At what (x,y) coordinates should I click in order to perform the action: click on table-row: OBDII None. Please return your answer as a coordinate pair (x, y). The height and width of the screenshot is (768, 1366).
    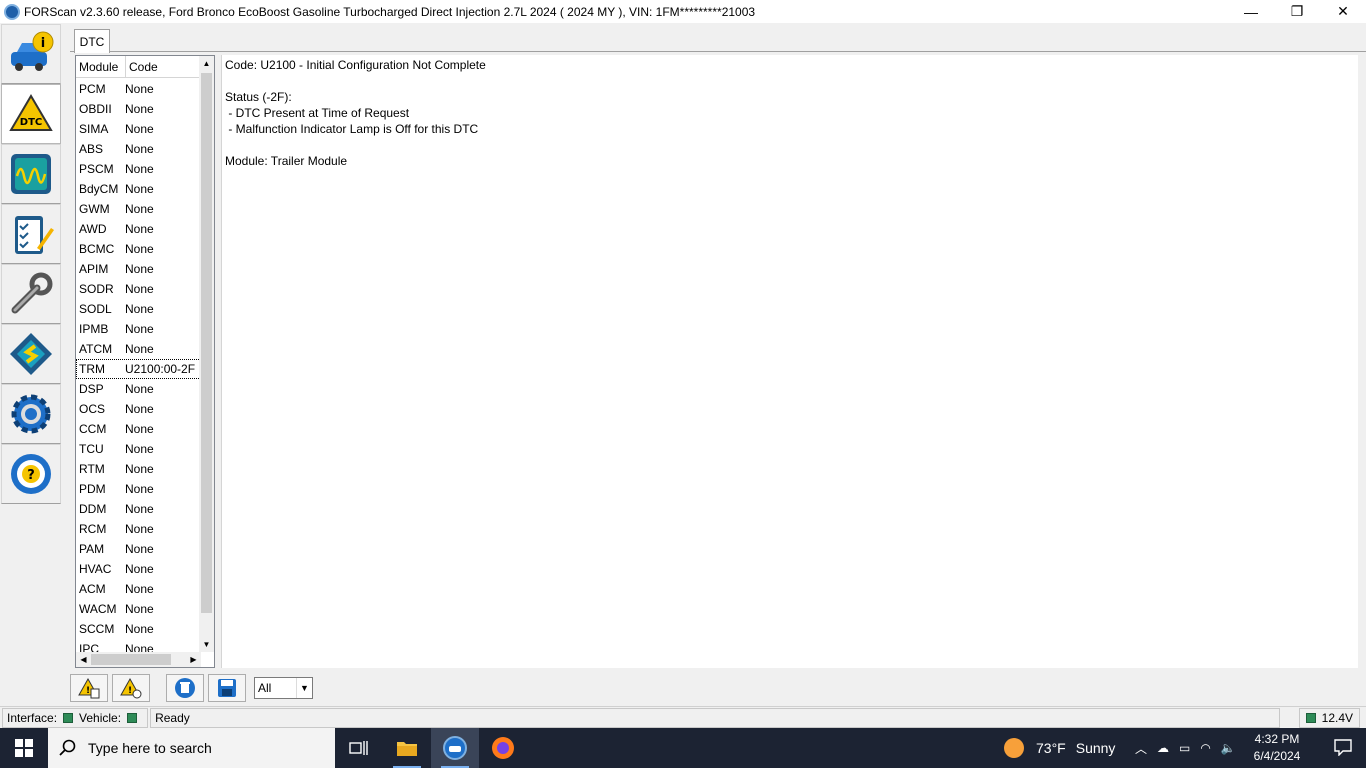
    Looking at the image, I should click on (138, 109).